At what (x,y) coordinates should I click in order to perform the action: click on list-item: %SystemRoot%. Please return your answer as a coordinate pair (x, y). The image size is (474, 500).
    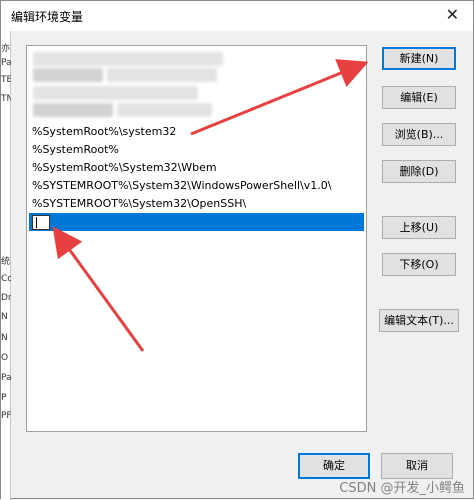
    Looking at the image, I should click on (74, 150).